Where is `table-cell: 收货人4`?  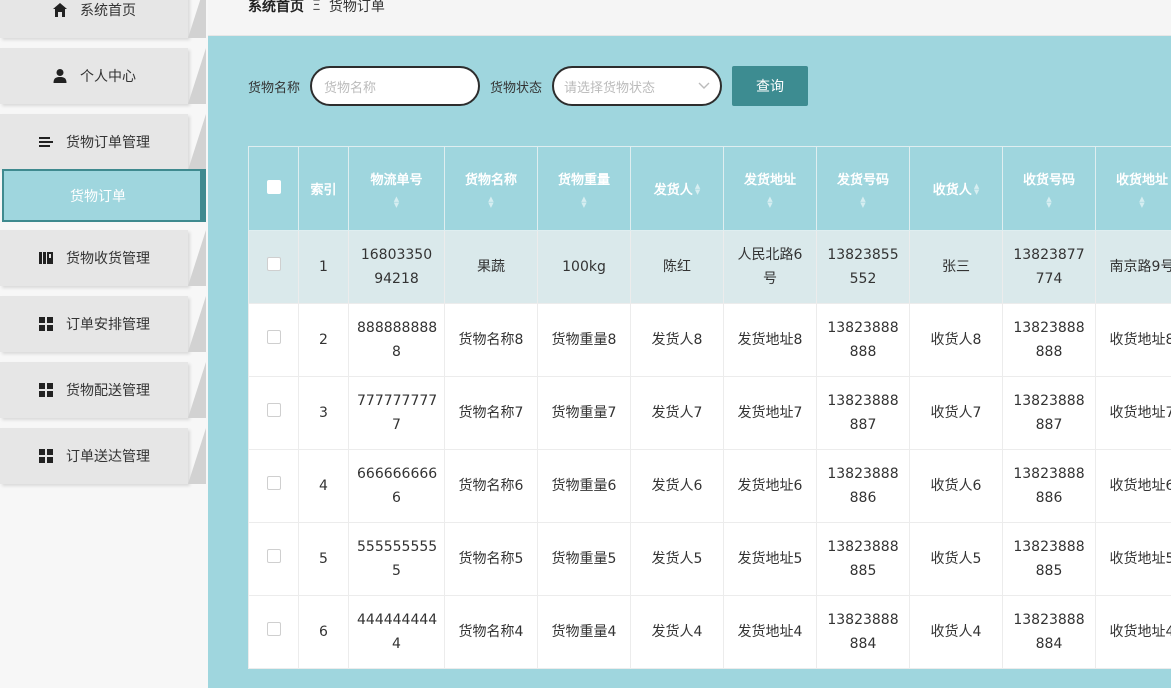
table-cell: 收货人4 is located at coordinates (956, 632).